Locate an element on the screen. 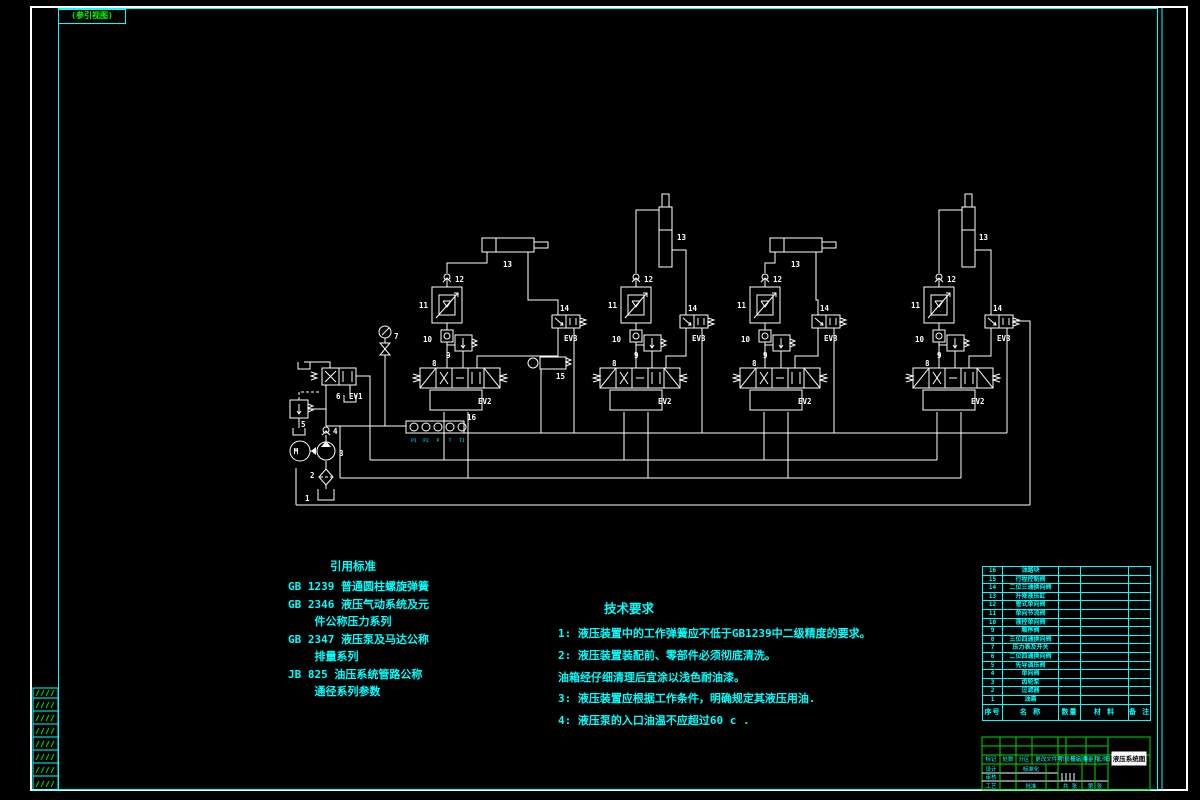 The image size is (1200, 800). table-row: 8 三位四通换向阀 is located at coordinates (1066, 639).